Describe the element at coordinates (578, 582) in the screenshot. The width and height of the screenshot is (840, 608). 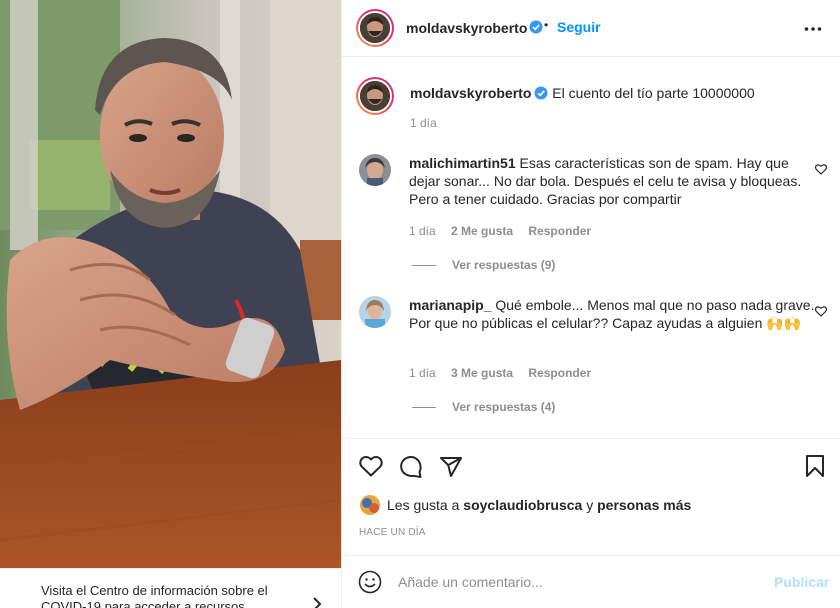
I see `comment-input` at that location.